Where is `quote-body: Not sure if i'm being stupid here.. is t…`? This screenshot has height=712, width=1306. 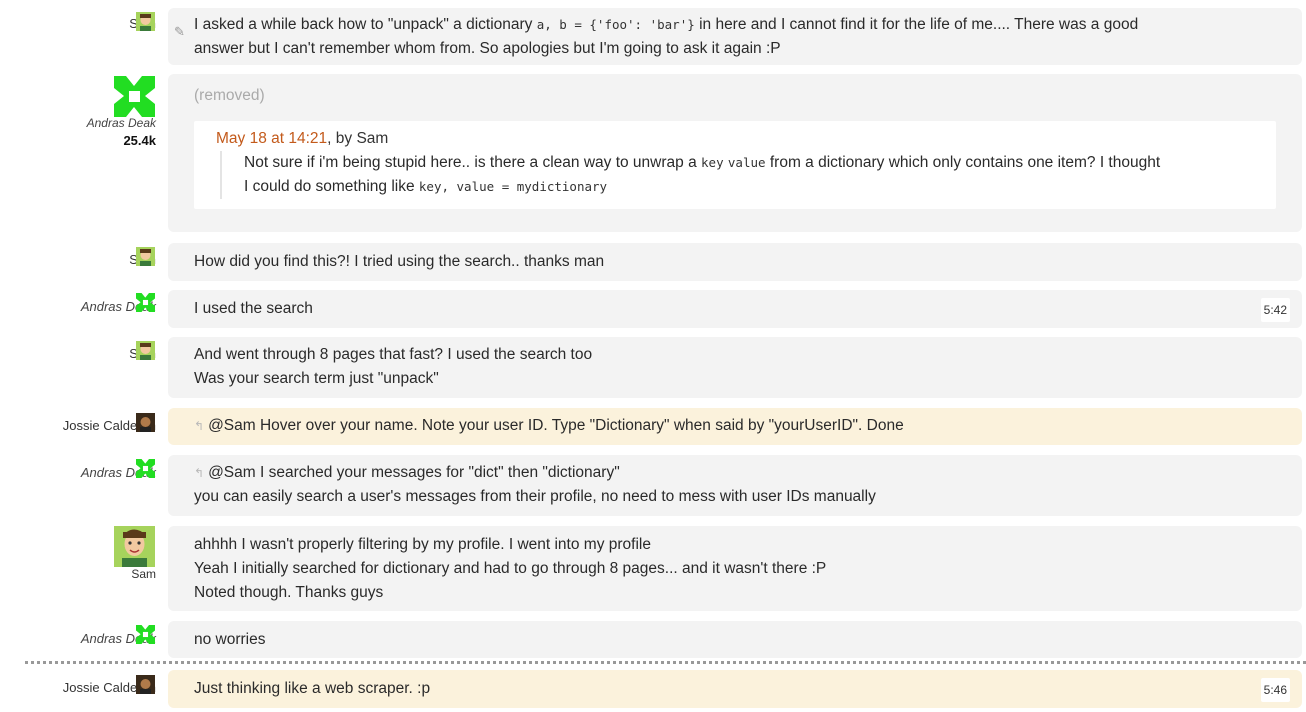 quote-body: Not sure if i'm being stupid here.. is t… is located at coordinates (737, 175).